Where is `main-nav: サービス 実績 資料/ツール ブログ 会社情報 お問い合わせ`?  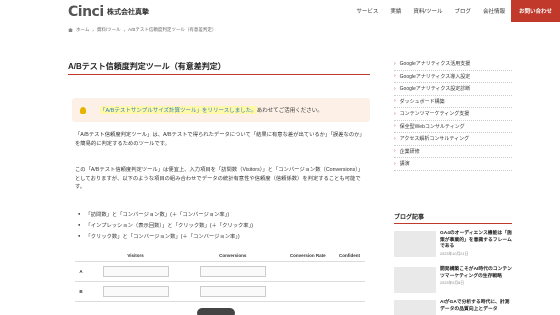 main-nav: サービス 実績 資料/ツール ブログ 会社情報 お問い合わせ is located at coordinates (455, 11).